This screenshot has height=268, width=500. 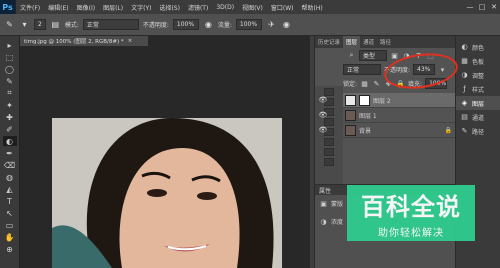 What do you see at coordinates (364, 100) in the screenshot?
I see `layer-mask-thumbnail` at bounding box center [364, 100].